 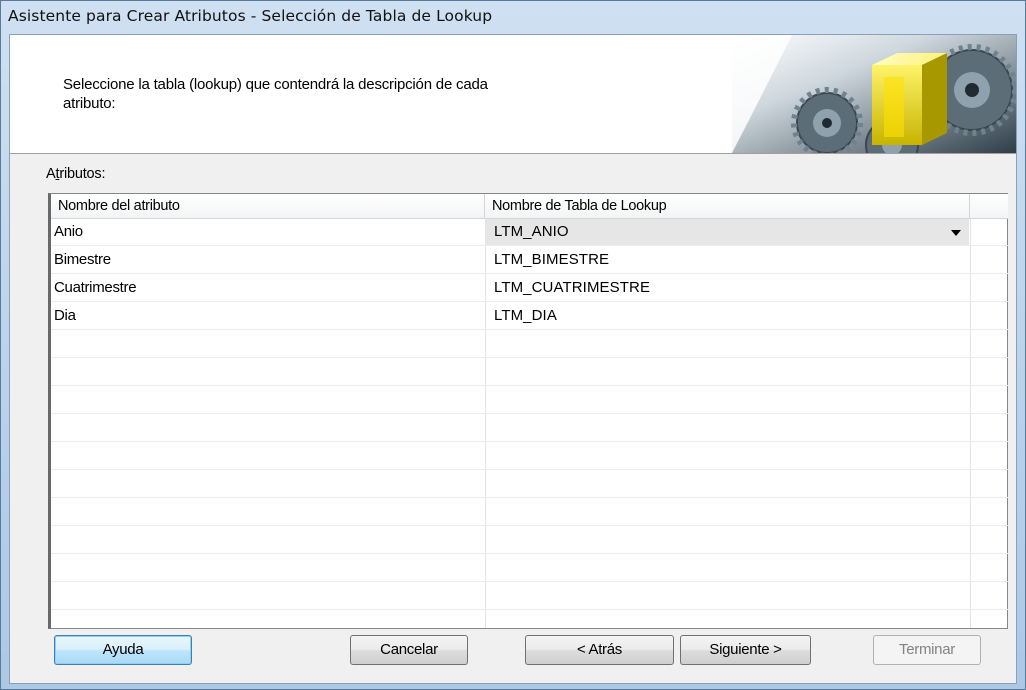 What do you see at coordinates (76, 174) in the screenshot?
I see `attributes-label: Atributos:` at bounding box center [76, 174].